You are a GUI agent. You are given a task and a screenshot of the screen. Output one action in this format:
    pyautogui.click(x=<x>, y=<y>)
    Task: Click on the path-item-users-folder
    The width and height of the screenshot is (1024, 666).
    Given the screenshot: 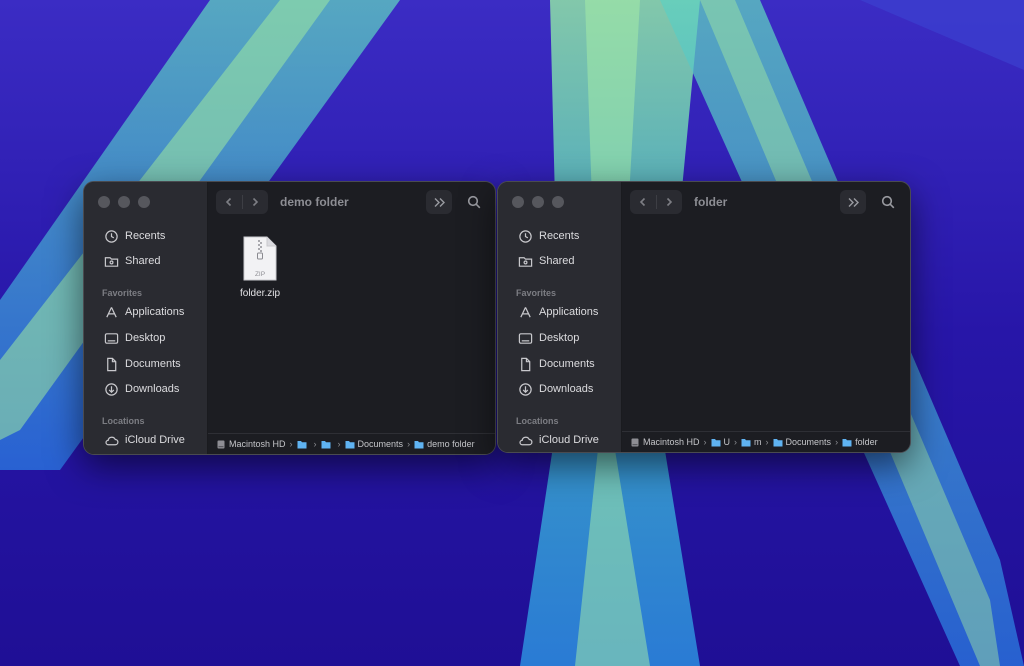 What is the action you would take?
    pyautogui.click(x=303, y=444)
    